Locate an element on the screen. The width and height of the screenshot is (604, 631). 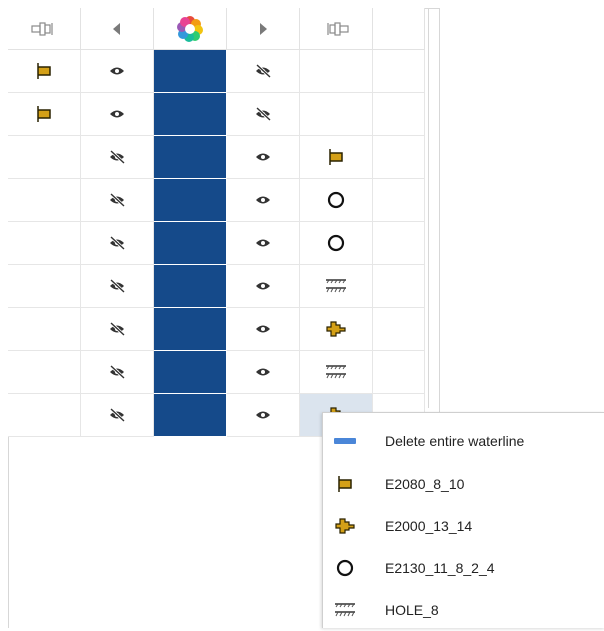
delete-bar-icon is located at coordinates (345, 441).